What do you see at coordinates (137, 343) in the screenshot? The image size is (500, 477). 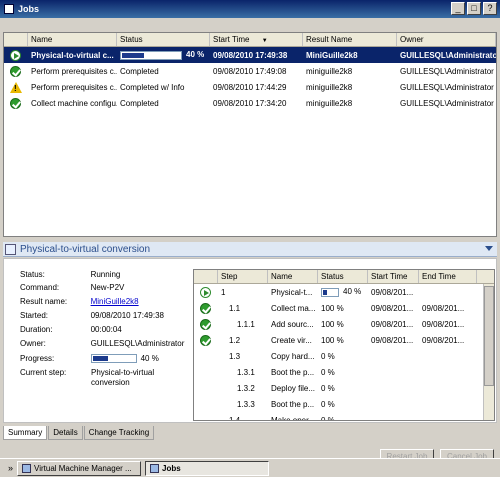 I see `owner-value: GUILLESQL\Administrator` at bounding box center [137, 343].